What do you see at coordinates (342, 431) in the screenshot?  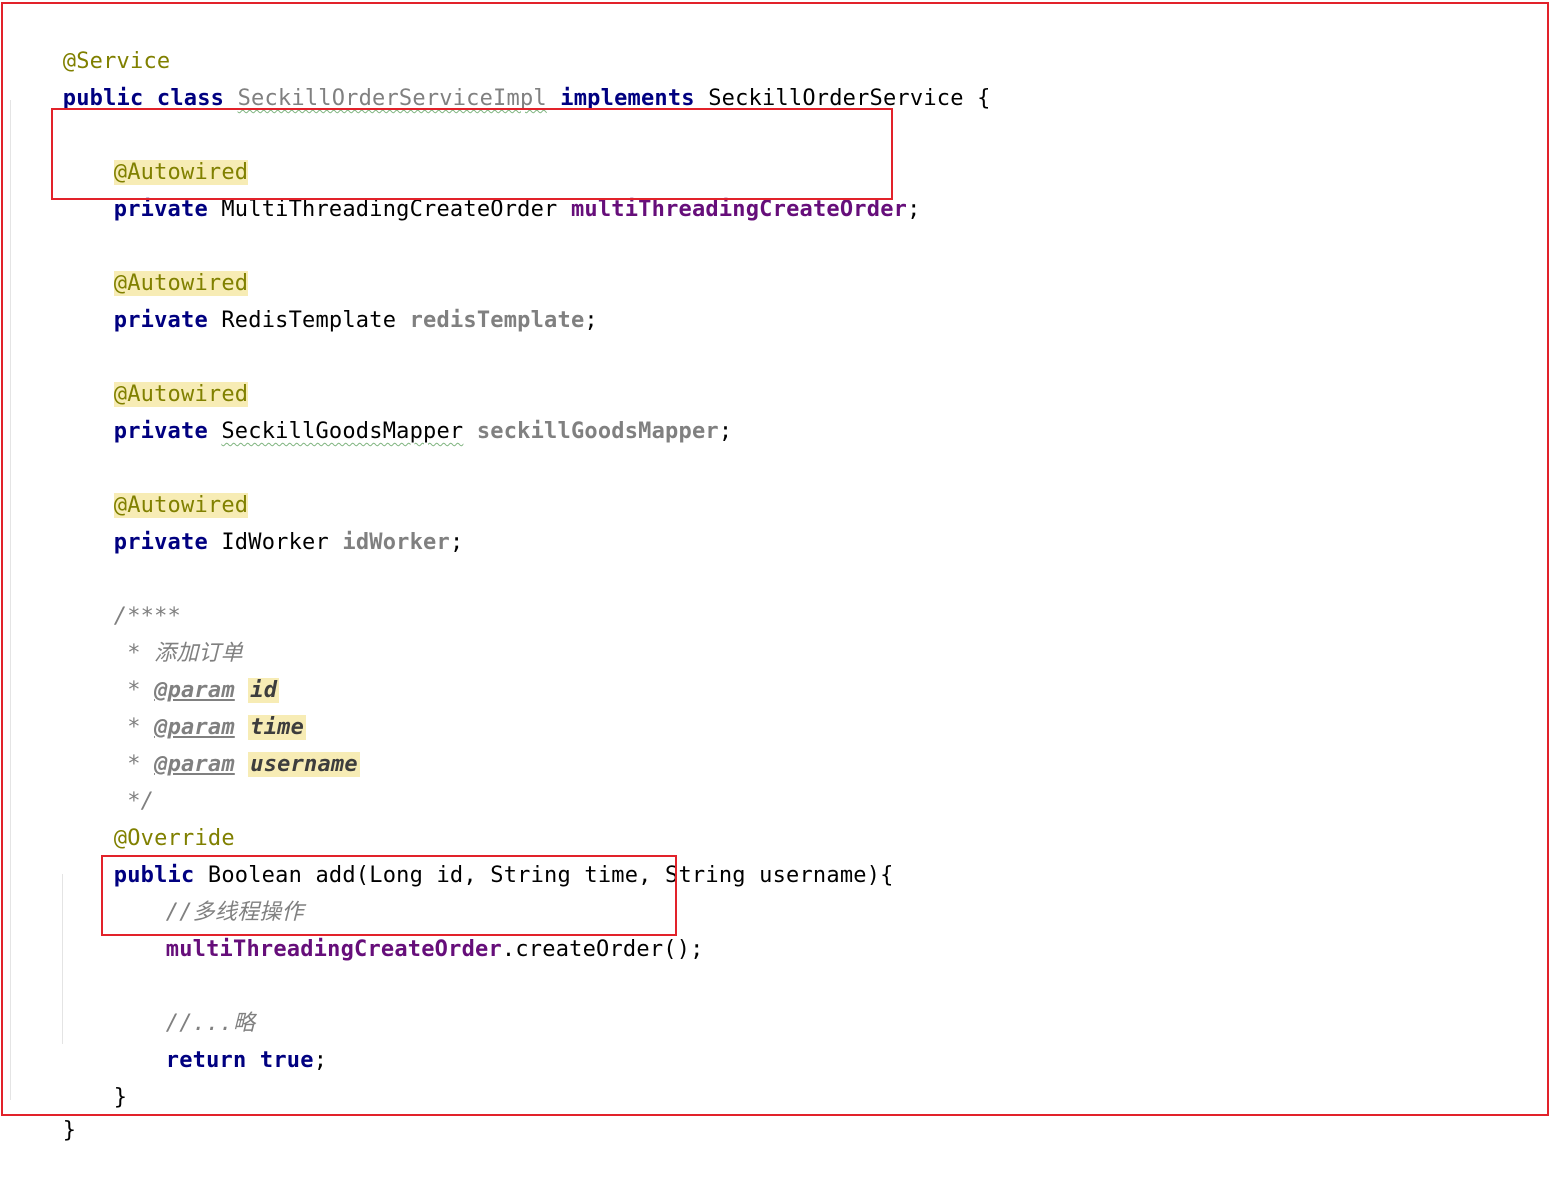 I see `field-type: SeckillGoodsMapper` at bounding box center [342, 431].